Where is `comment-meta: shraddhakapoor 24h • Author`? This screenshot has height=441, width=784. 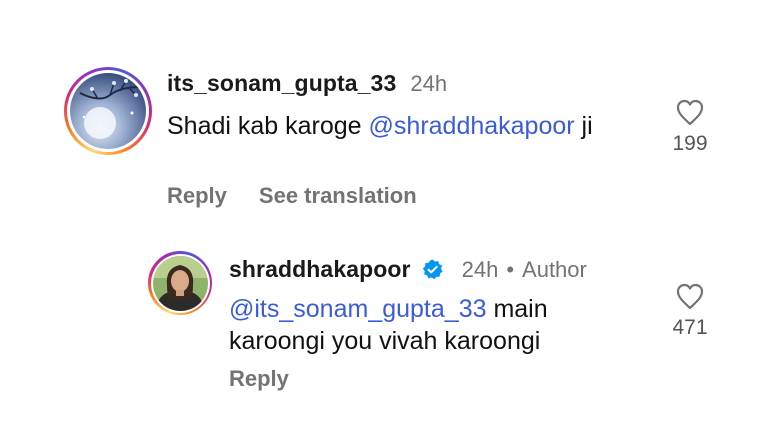
comment-meta: shraddhakapoor 24h • Author is located at coordinates (408, 268).